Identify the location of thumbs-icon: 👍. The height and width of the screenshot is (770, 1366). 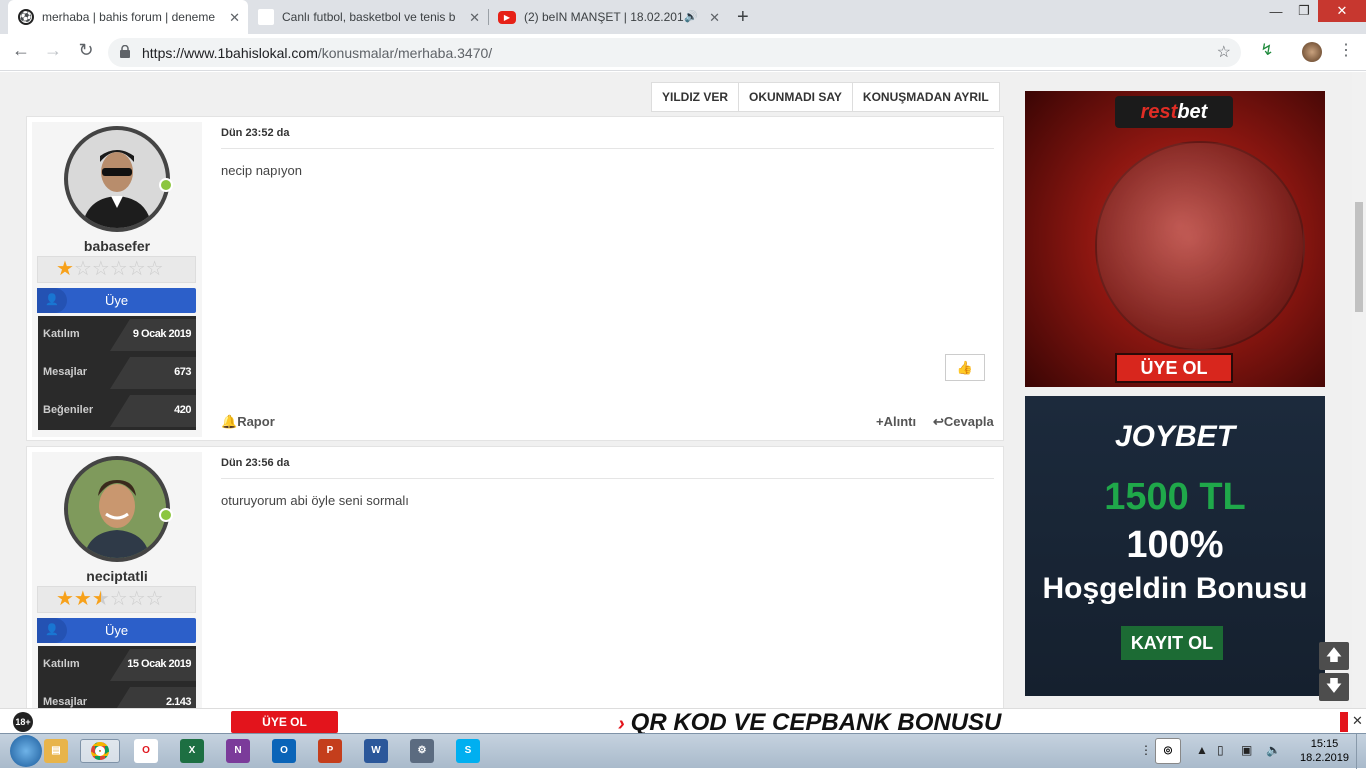
(965, 367).